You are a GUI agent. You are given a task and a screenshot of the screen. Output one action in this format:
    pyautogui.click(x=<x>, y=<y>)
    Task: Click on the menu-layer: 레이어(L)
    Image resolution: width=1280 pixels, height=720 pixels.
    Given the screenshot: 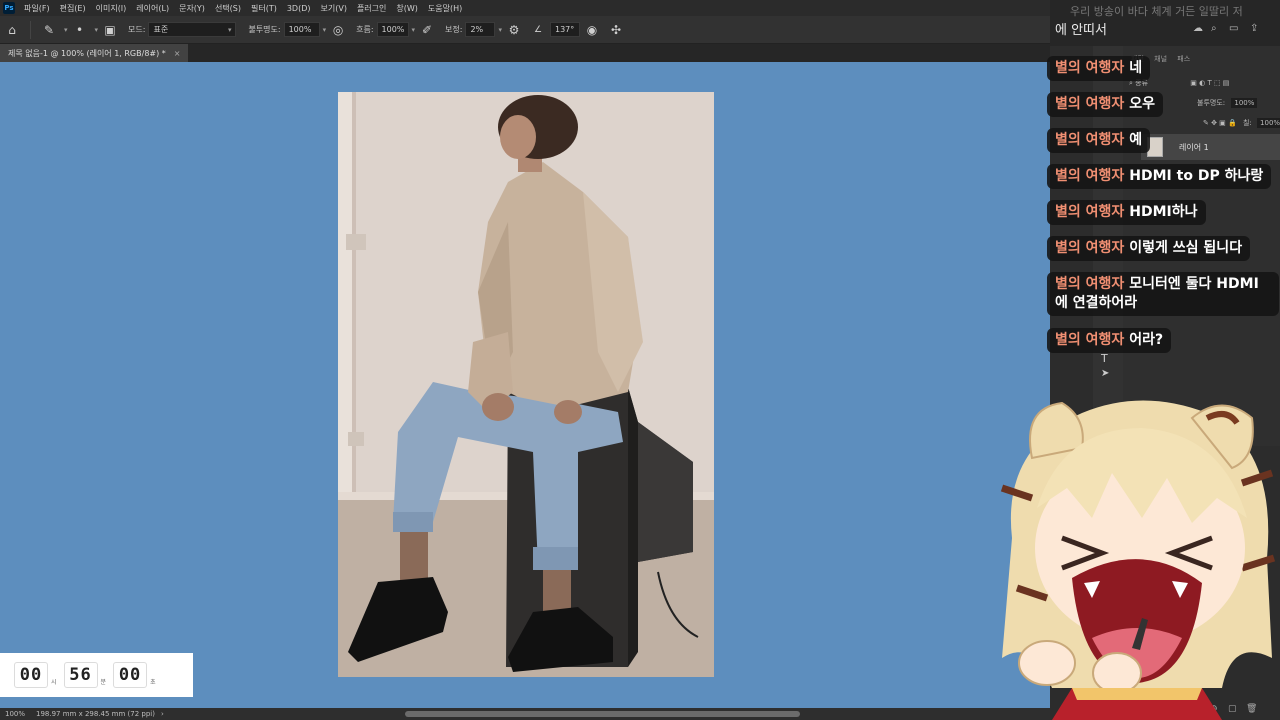 What is the action you would take?
    pyautogui.click(x=152, y=8)
    